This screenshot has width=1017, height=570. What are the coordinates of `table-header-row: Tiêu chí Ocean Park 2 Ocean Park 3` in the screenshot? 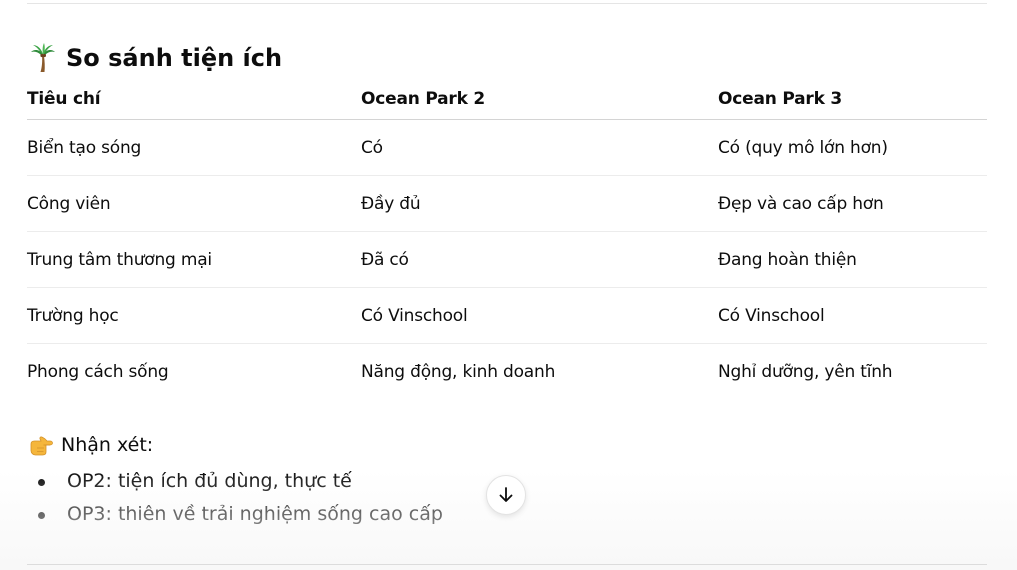 It's located at (507, 99).